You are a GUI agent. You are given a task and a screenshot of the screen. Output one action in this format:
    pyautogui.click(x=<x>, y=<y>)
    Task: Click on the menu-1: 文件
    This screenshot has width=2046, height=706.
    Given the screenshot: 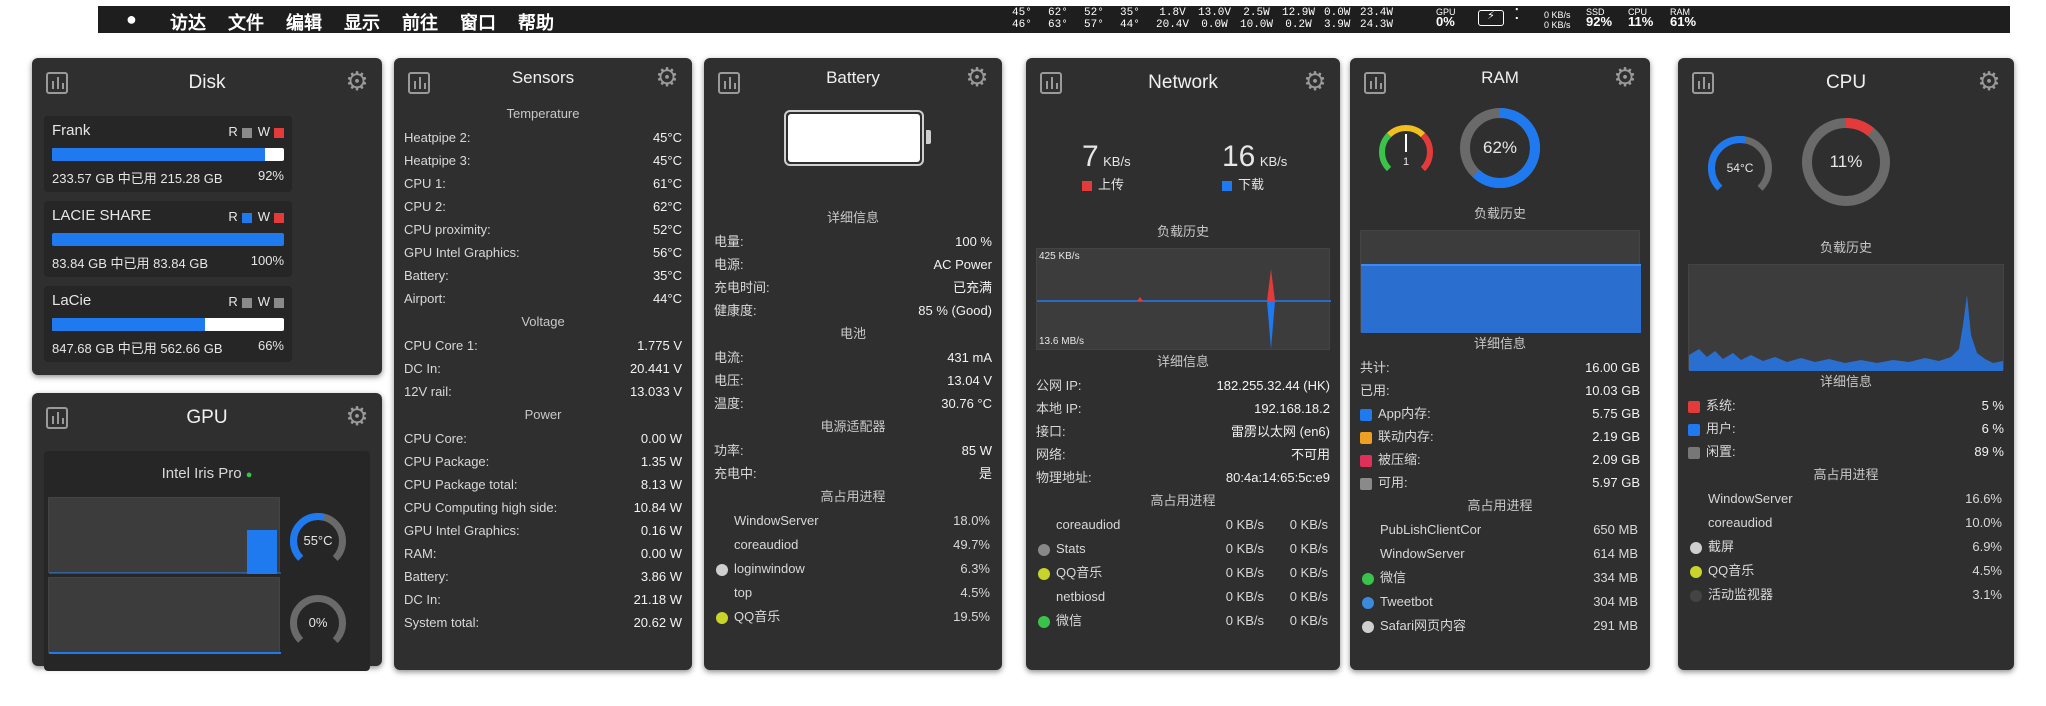 What is the action you would take?
    pyautogui.click(x=246, y=22)
    